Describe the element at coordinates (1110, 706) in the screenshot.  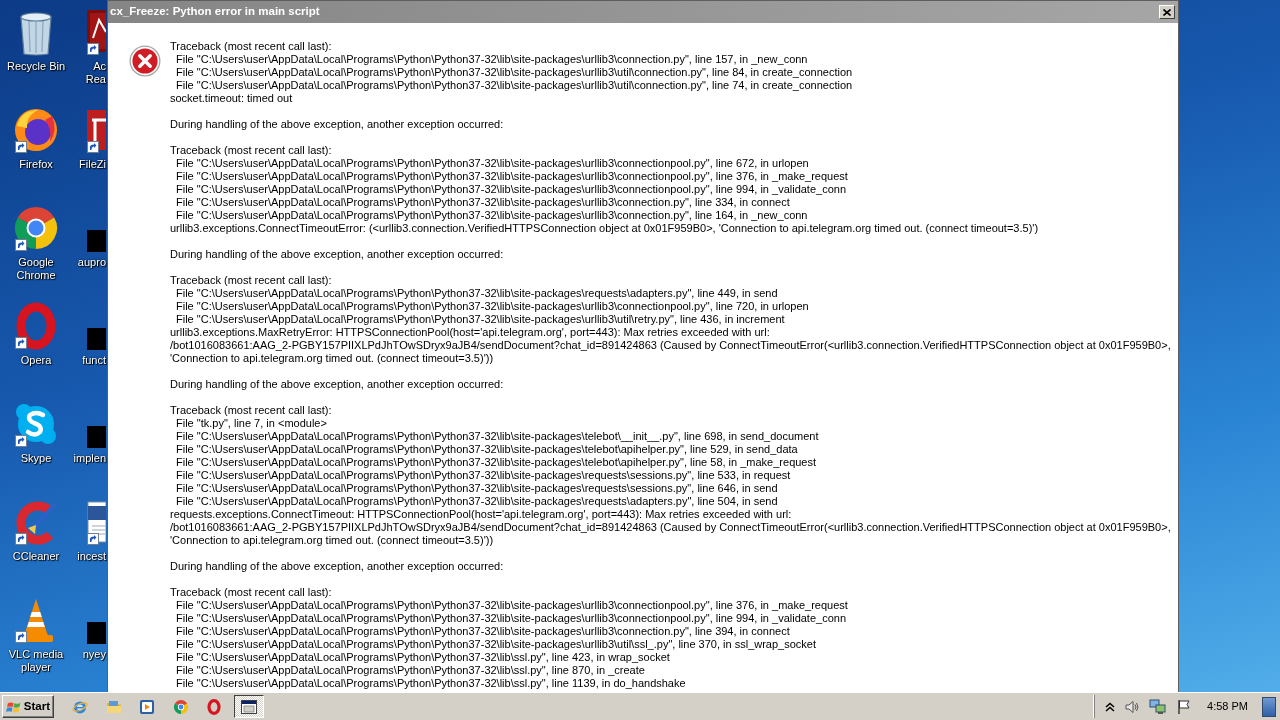
I see `chevron-up-icon` at that location.